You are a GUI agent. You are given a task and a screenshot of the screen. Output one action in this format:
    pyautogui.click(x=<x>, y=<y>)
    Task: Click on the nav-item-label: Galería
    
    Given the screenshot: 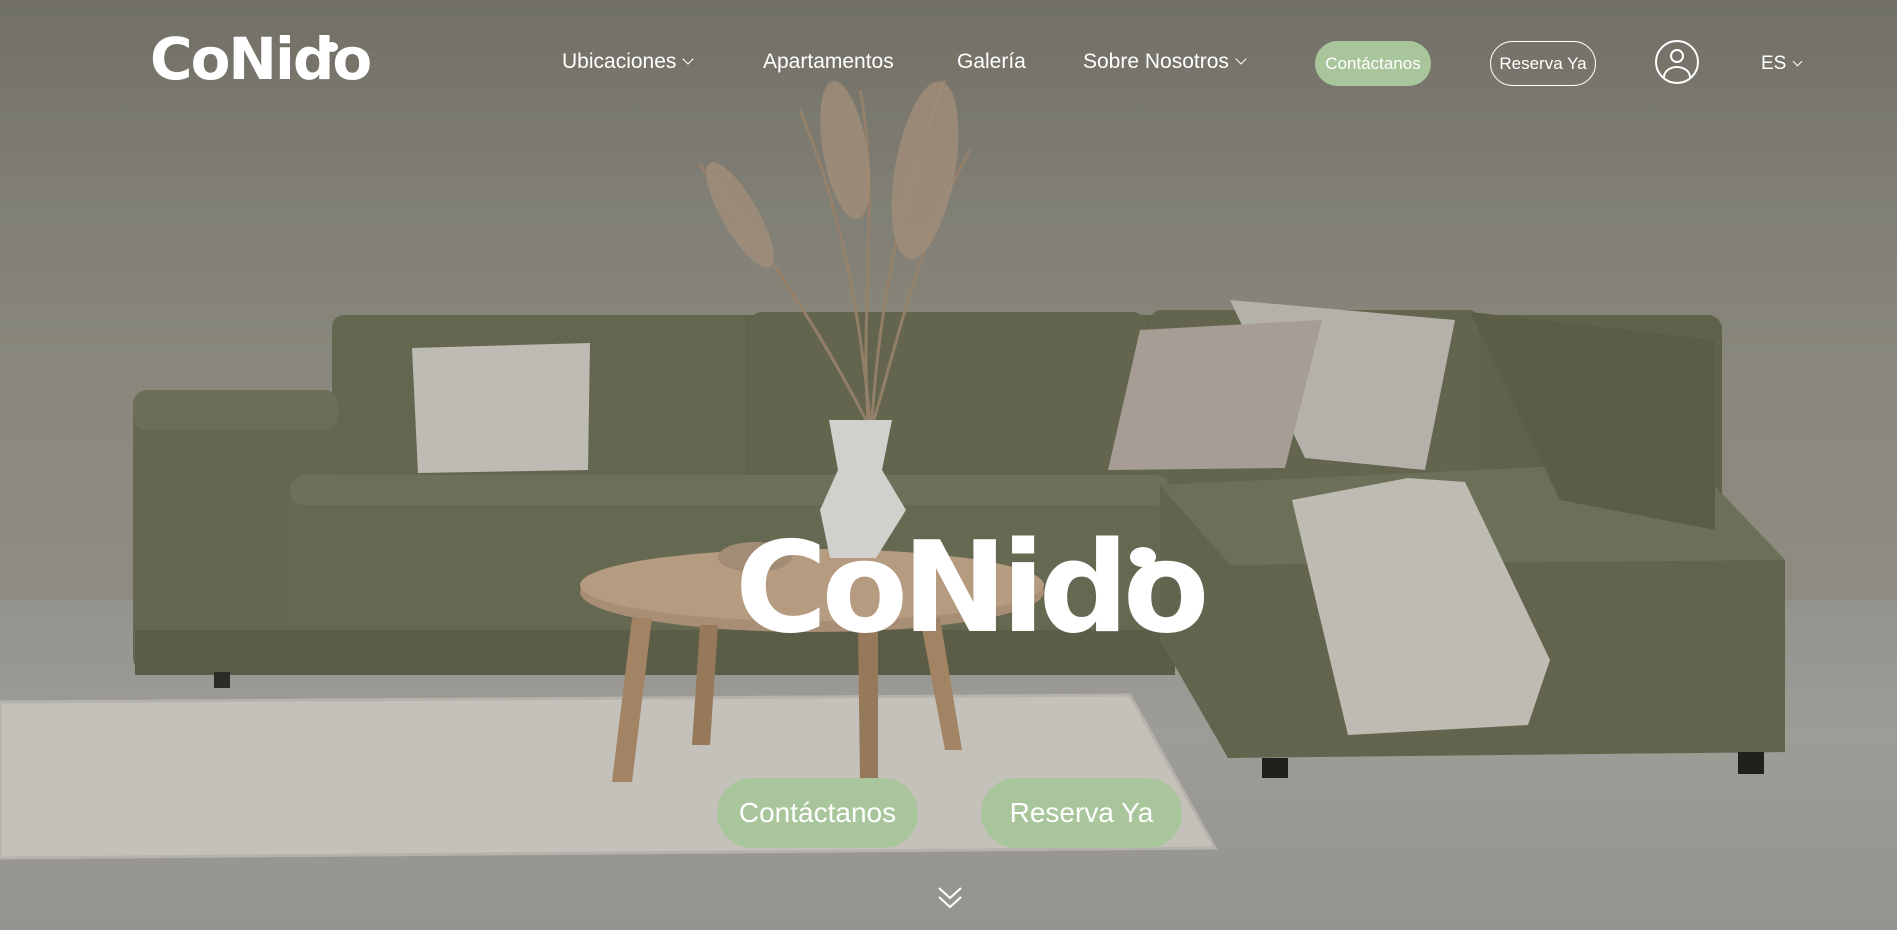 What is the action you would take?
    pyautogui.click(x=991, y=61)
    